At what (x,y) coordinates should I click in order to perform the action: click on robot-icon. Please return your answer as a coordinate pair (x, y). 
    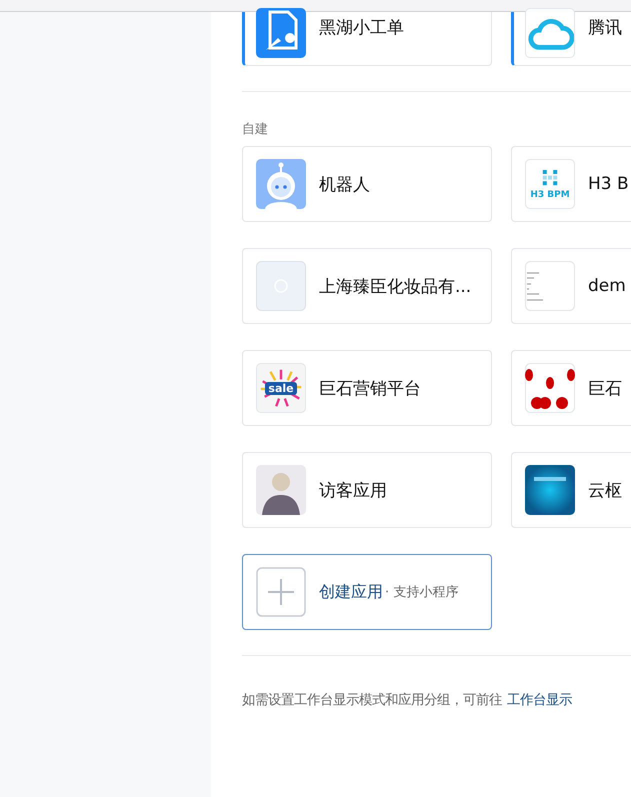
    Looking at the image, I should click on (281, 184).